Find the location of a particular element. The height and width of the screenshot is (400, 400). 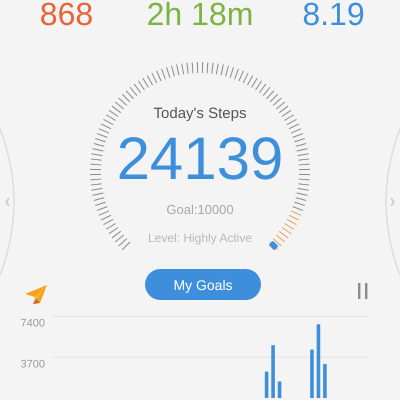

stat-value: 868 is located at coordinates (67, 16).